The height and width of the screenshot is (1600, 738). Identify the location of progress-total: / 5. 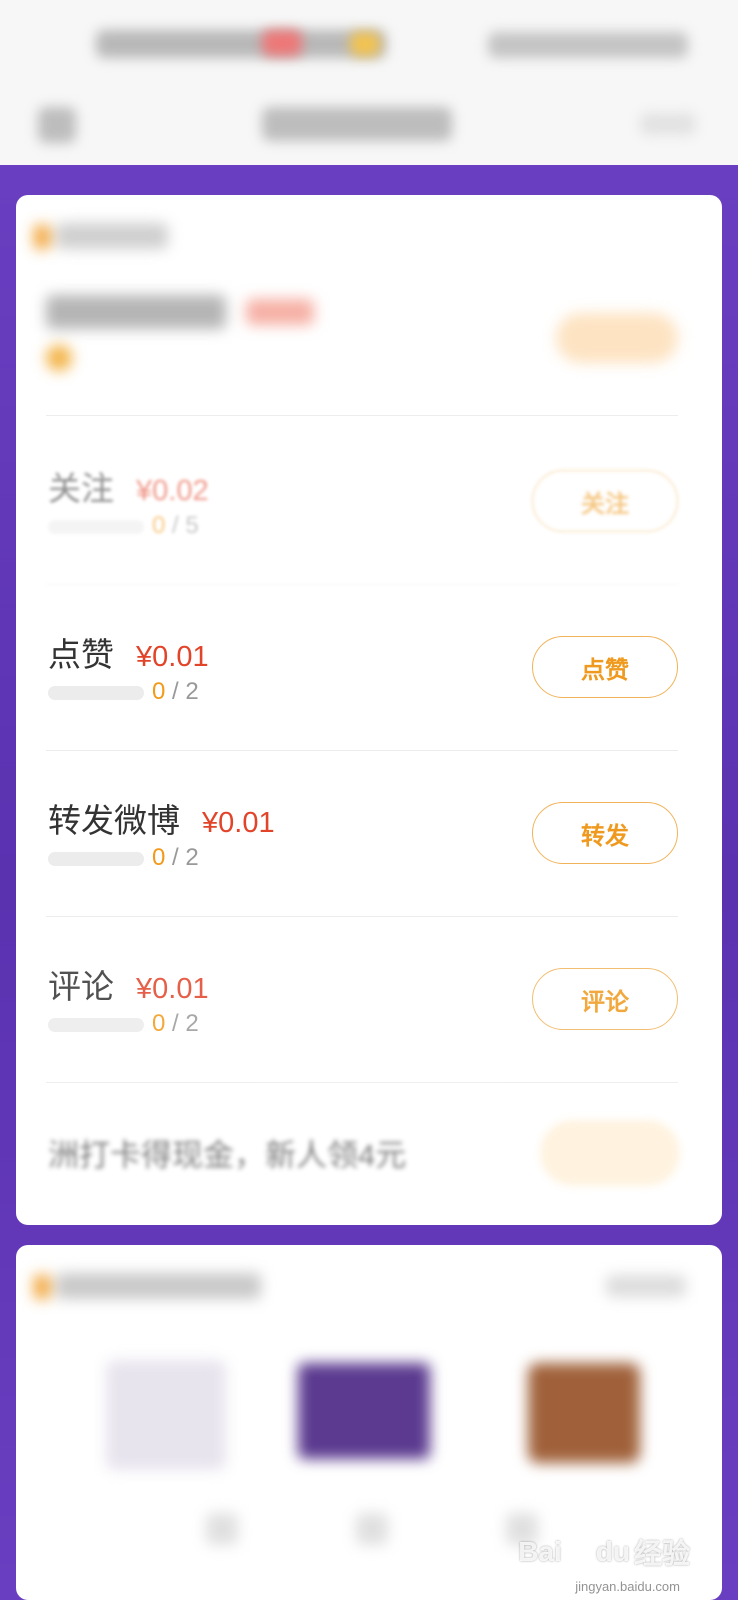
(185, 525).